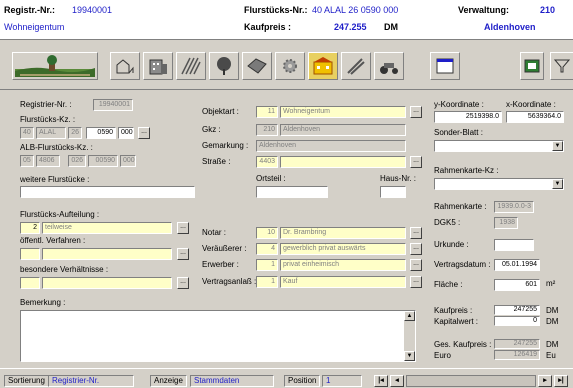 This screenshot has height=388, width=573. Describe the element at coordinates (125, 66) in the screenshot. I see `chart-house-button` at that location.